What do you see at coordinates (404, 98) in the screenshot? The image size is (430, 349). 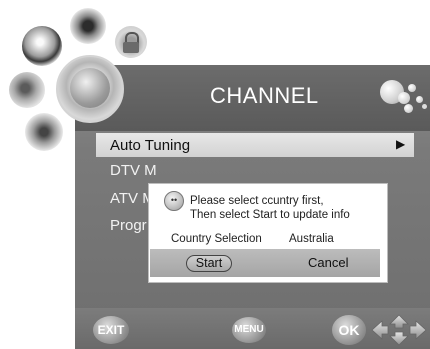 I see `bubbles-icon` at bounding box center [404, 98].